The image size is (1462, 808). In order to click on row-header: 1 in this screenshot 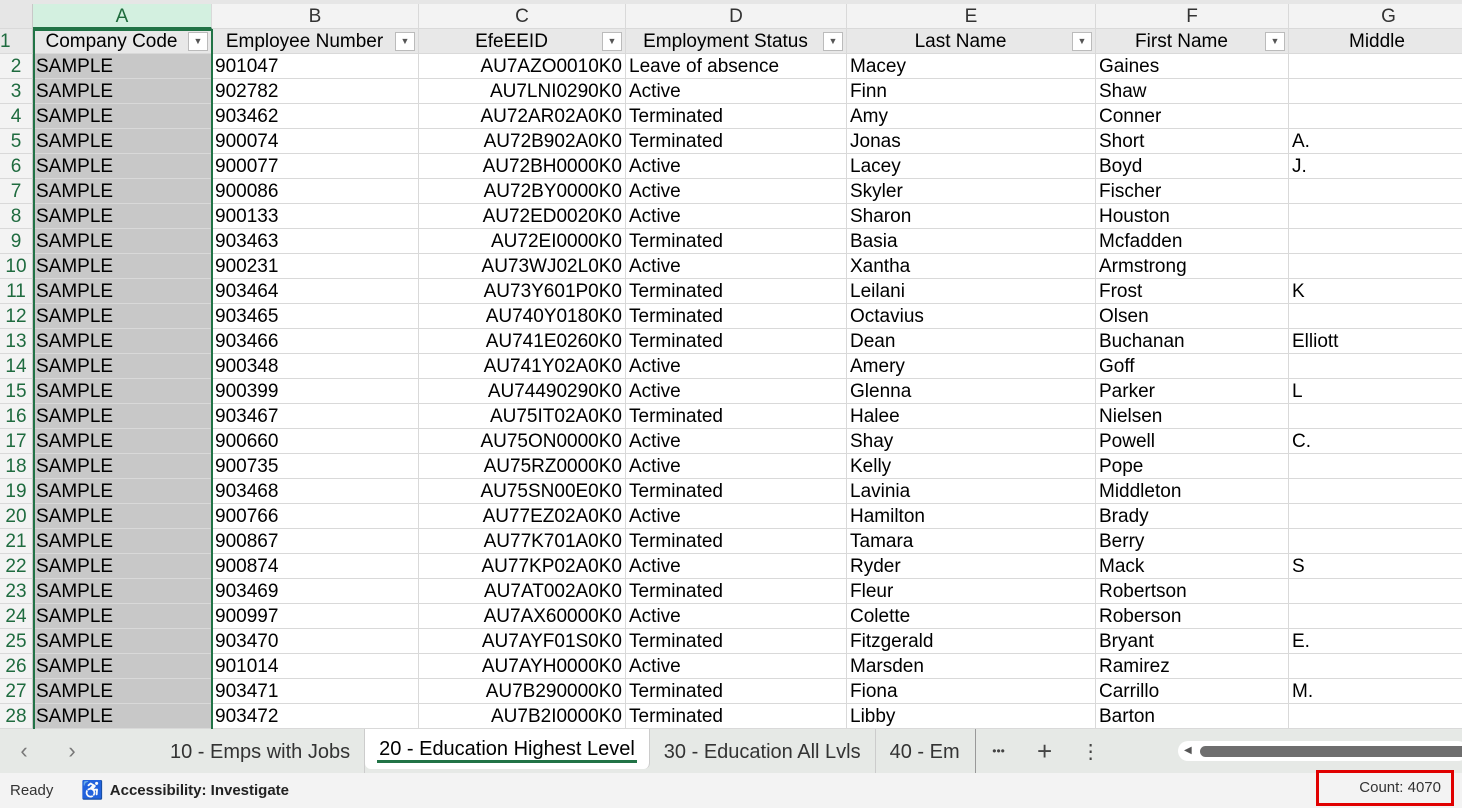, I will do `click(16, 41)`.